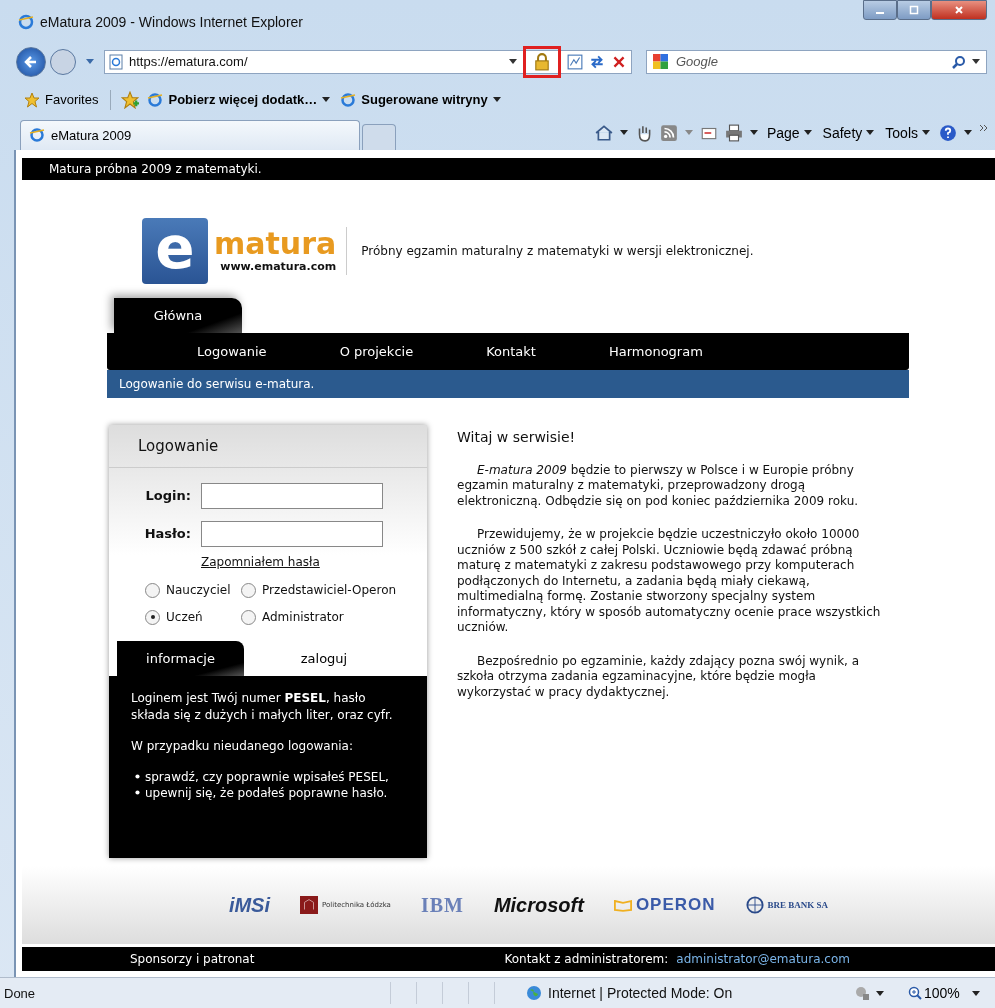 The width and height of the screenshot is (995, 1008). Describe the element at coordinates (292, 617) in the screenshot. I see `role-radio: Administrator` at that location.